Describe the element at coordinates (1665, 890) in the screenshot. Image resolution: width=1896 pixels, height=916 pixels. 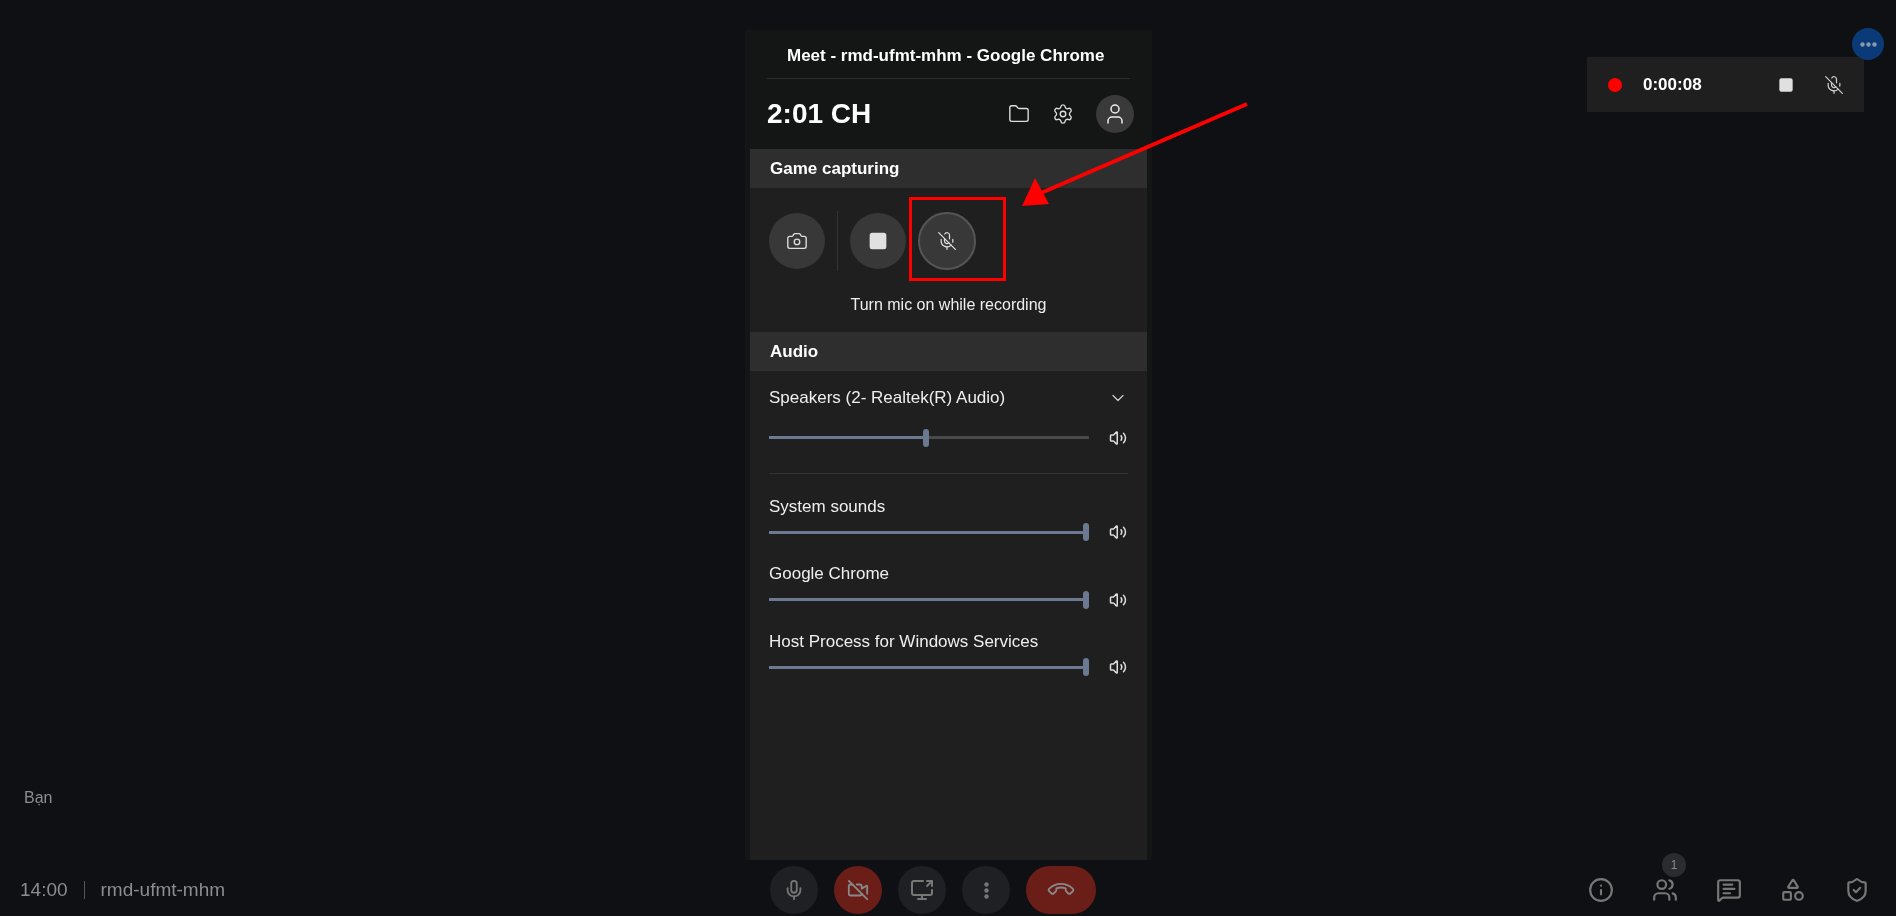
I see `people-icon` at that location.